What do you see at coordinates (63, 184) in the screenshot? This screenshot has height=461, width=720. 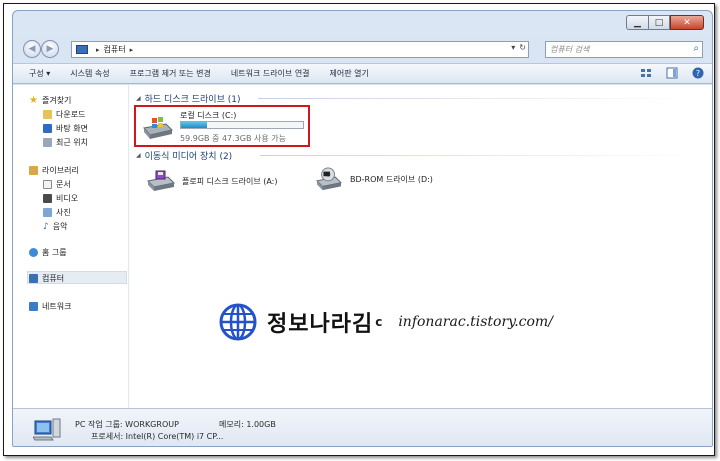 I see `nav-label: 문서` at bounding box center [63, 184].